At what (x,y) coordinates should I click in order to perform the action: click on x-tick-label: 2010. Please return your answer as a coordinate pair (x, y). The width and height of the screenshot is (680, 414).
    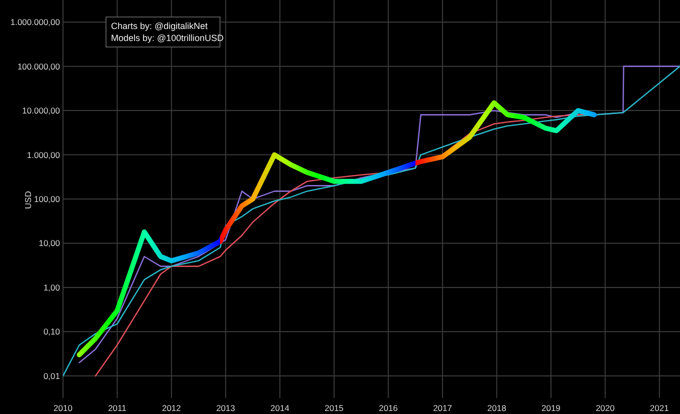
    Looking at the image, I should click on (63, 408).